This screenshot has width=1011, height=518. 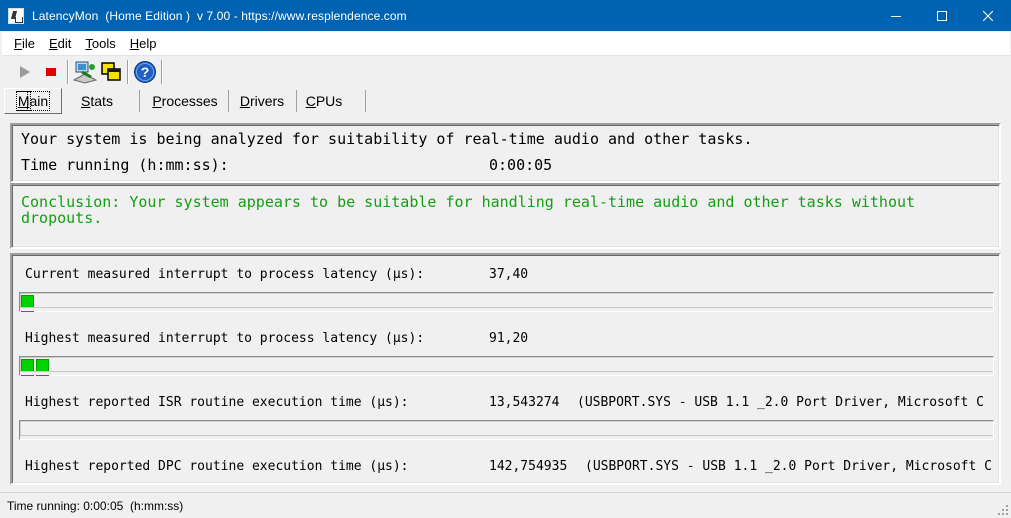 I want to click on resize-grip-icon, so click(x=1003, y=510).